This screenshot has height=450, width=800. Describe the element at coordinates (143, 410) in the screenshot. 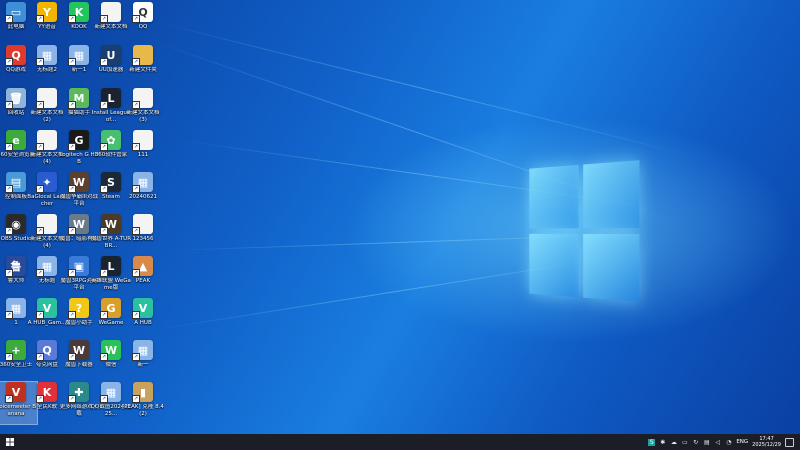

I see `desktop-icon-label: [PEAK] 克隆 8.4 (2)` at that location.